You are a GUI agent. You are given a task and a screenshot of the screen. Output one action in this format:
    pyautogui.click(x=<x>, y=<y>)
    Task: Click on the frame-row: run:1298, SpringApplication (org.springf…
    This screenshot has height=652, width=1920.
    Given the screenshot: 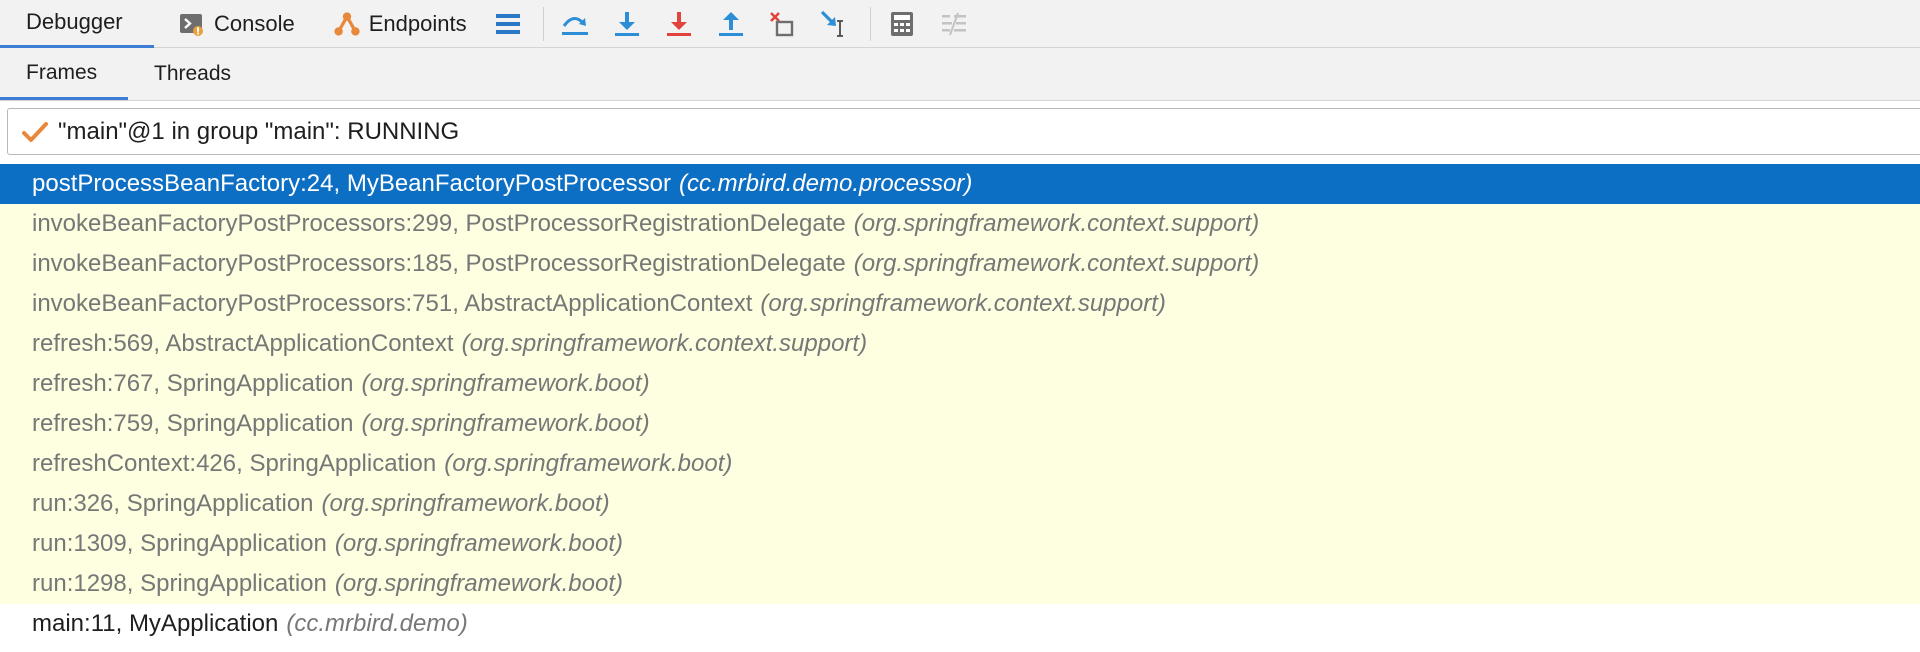 What is the action you would take?
    pyautogui.click(x=960, y=584)
    